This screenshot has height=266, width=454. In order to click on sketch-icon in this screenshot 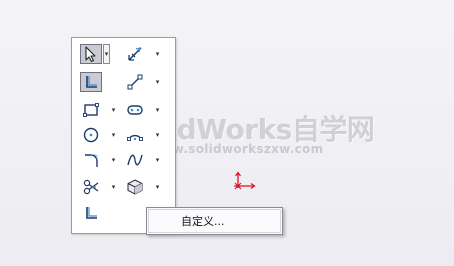, I will do `click(91, 82)`.